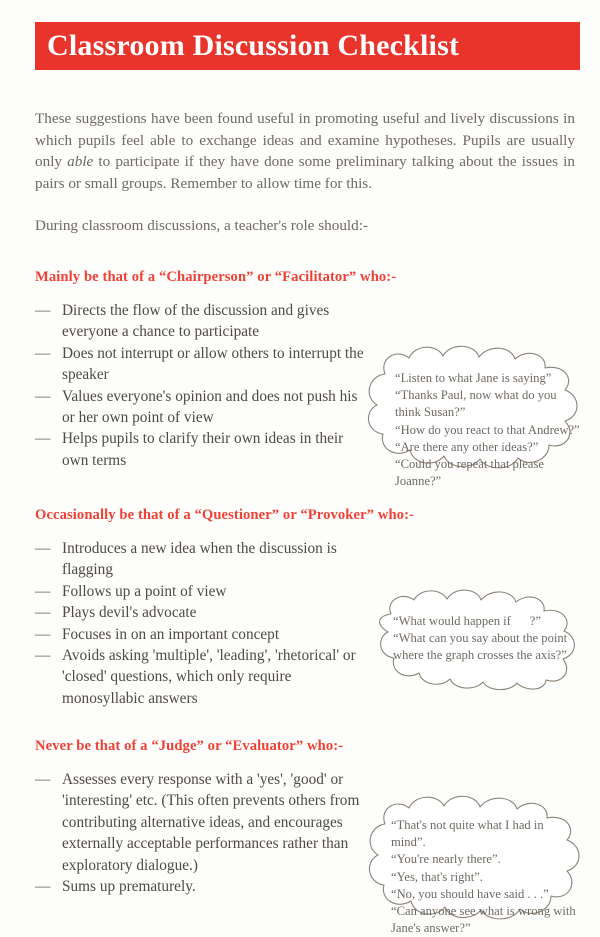  I want to click on list-item-text: Follows up a point of view, so click(144, 591).